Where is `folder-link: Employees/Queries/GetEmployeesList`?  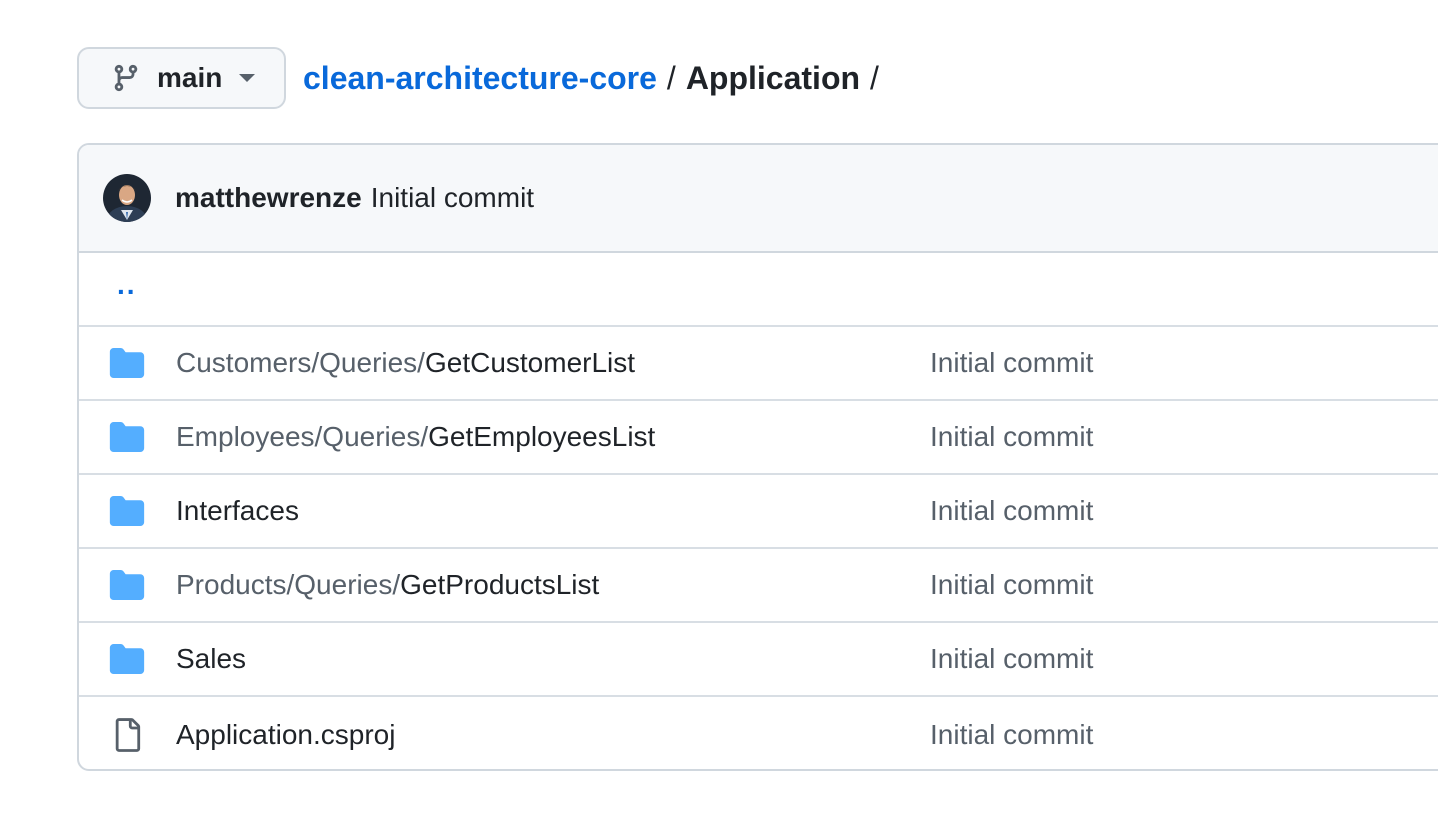
folder-link: Employees/Queries/GetEmployeesList is located at coordinates (415, 437).